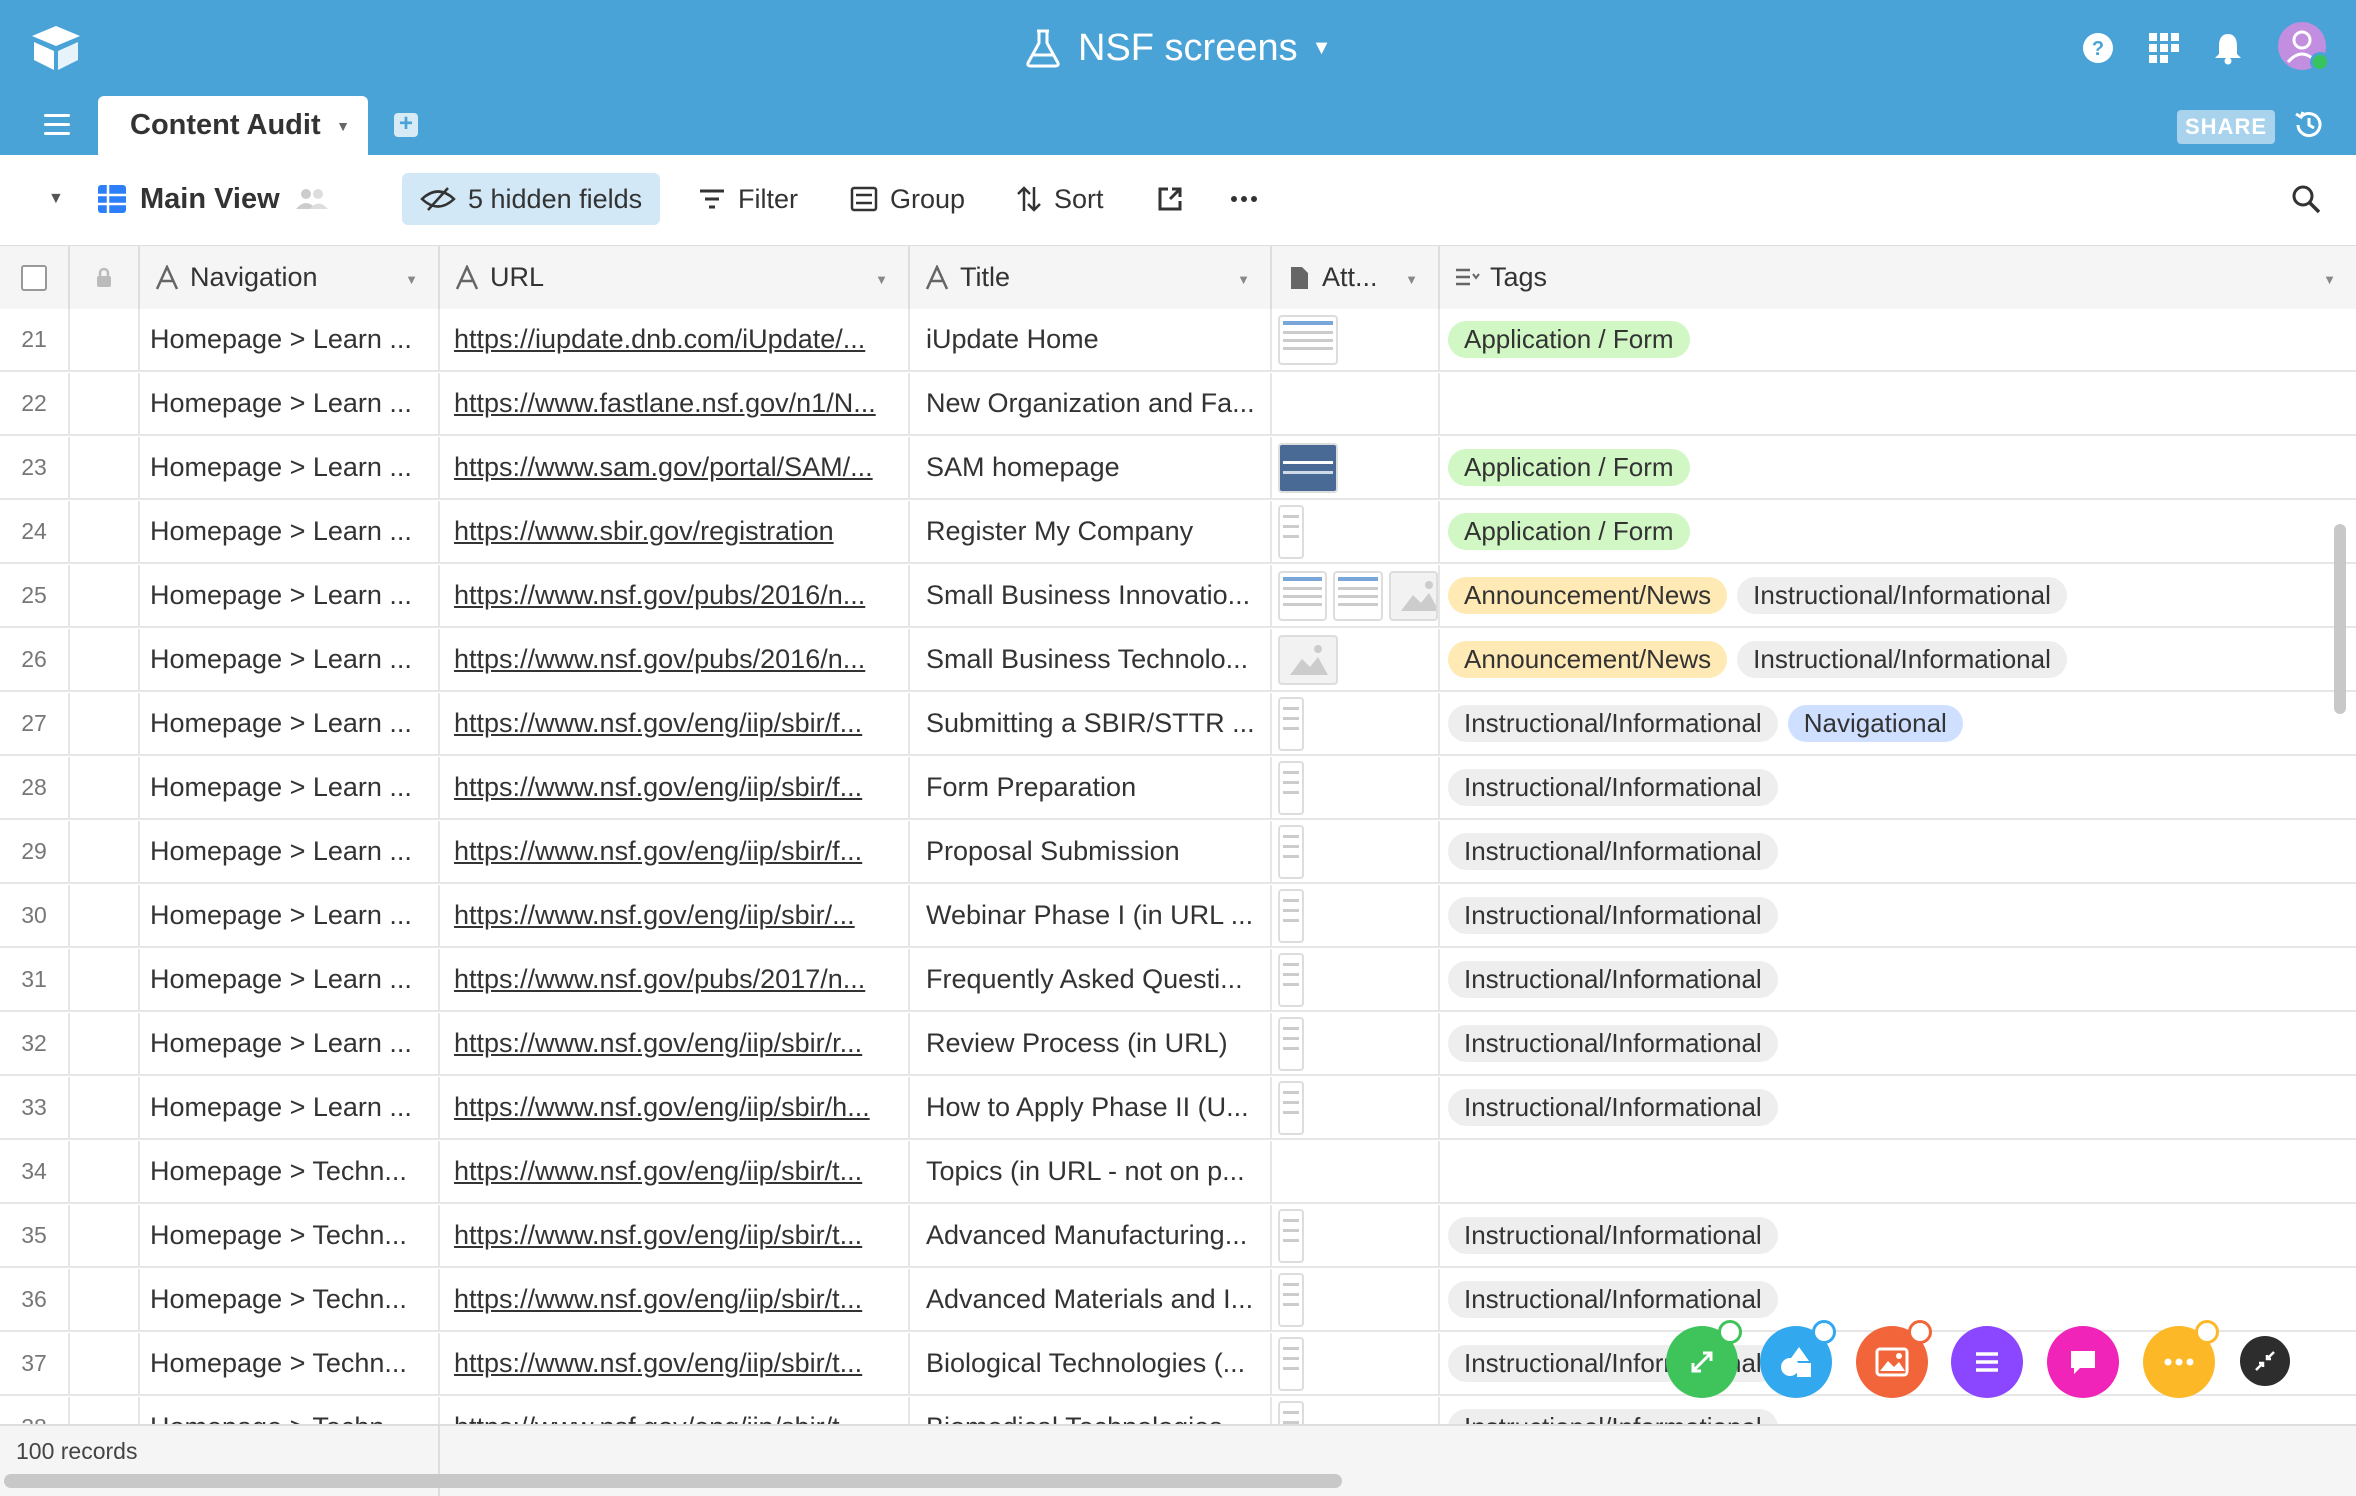 This screenshot has width=2356, height=1496. What do you see at coordinates (1898, 531) in the screenshot?
I see `tags-cell: Application / Form` at bounding box center [1898, 531].